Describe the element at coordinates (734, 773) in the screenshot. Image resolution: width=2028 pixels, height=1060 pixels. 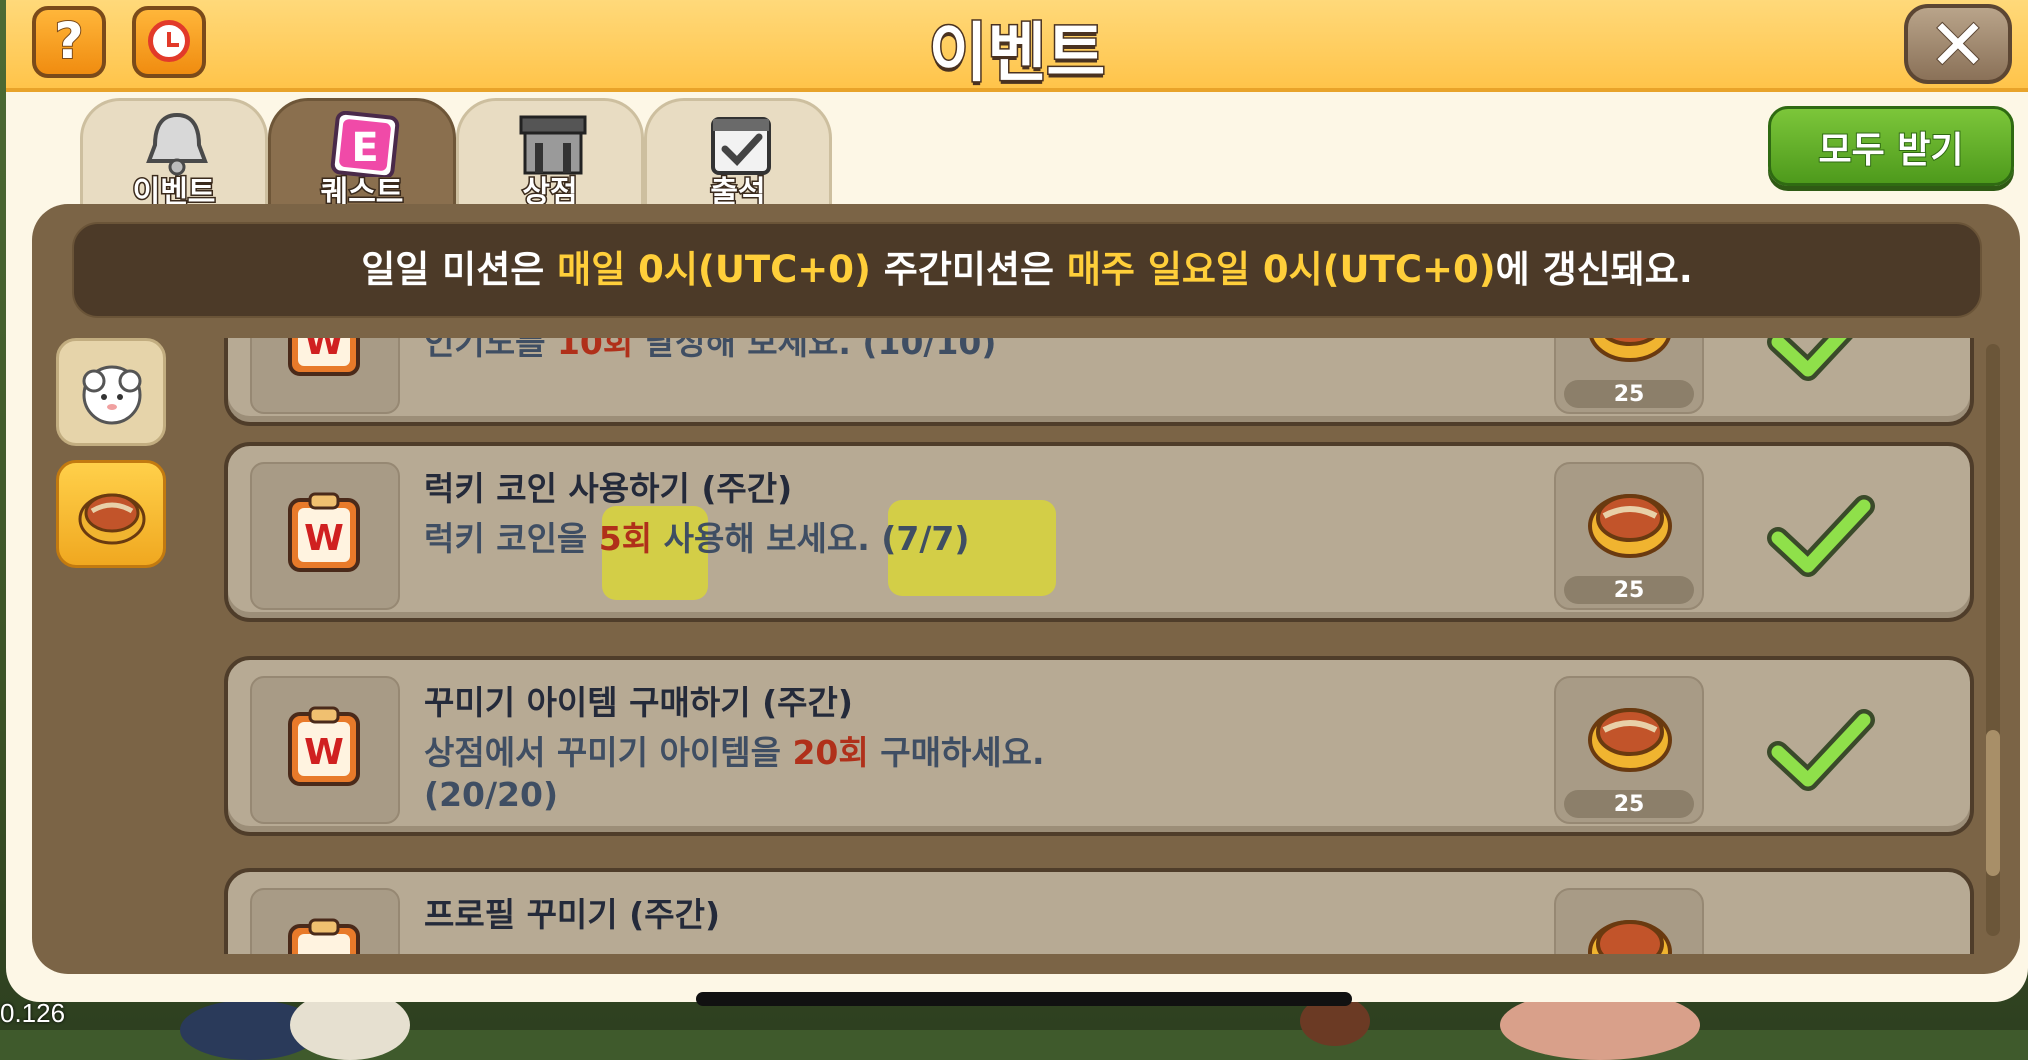
I see `quest-description: 상점에서 꾸미기 아이템을 20회 구매하세요. (20/20)` at that location.